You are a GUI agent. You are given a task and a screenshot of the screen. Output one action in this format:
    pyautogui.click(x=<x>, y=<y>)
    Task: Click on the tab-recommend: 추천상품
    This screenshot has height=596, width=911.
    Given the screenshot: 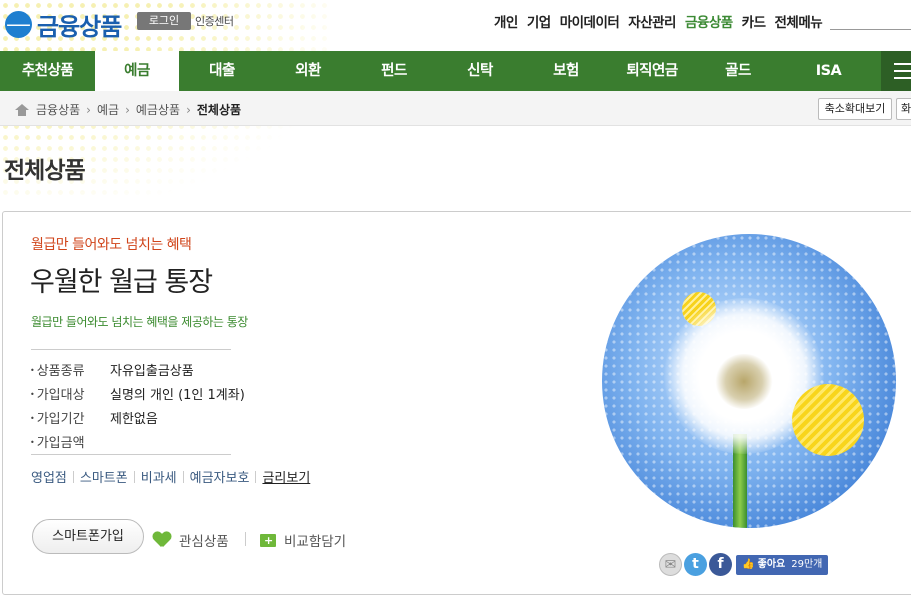 What is the action you would take?
    pyautogui.click(x=47, y=71)
    